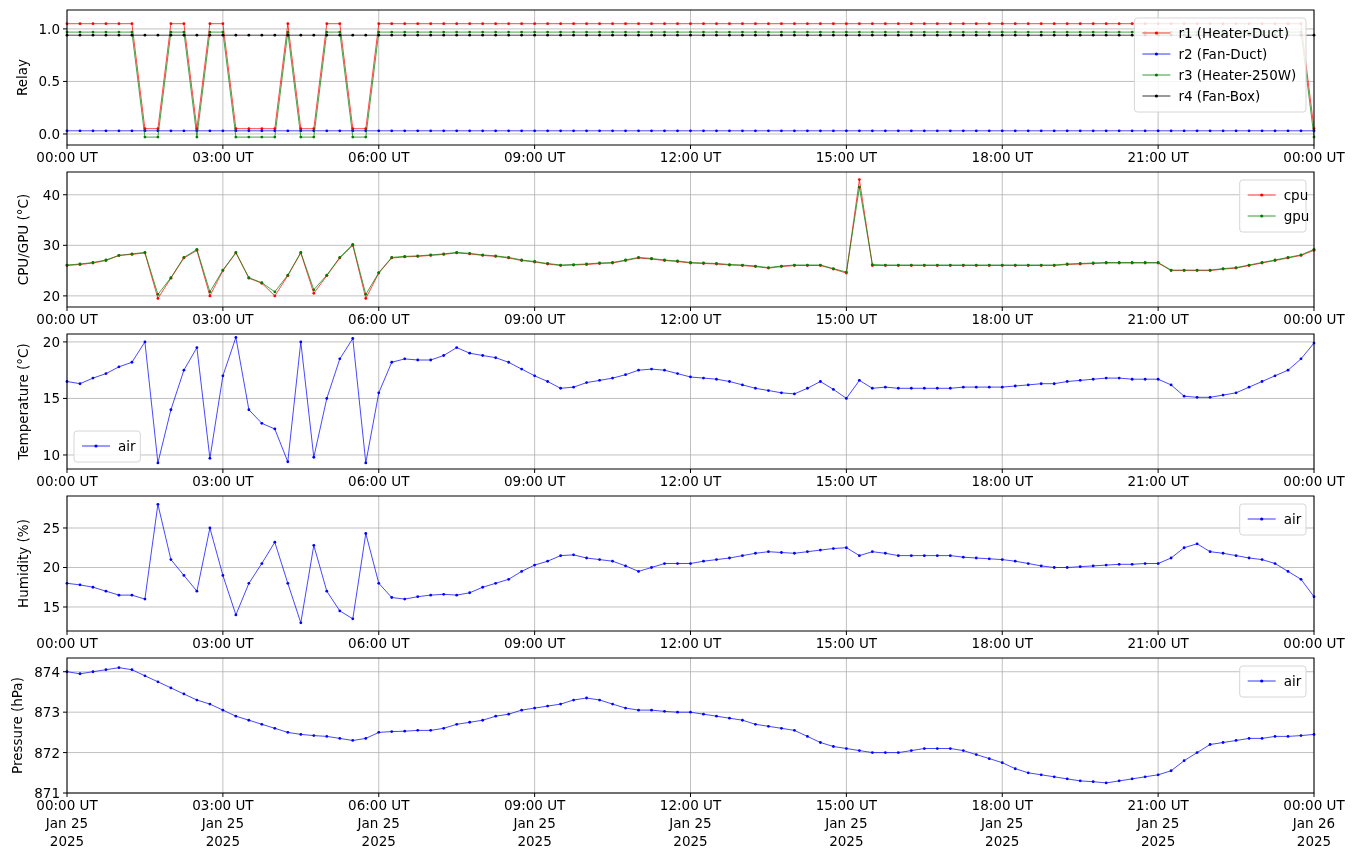  Describe the element at coordinates (49, 133) in the screenshot. I see `tick-label: 0.0` at that location.